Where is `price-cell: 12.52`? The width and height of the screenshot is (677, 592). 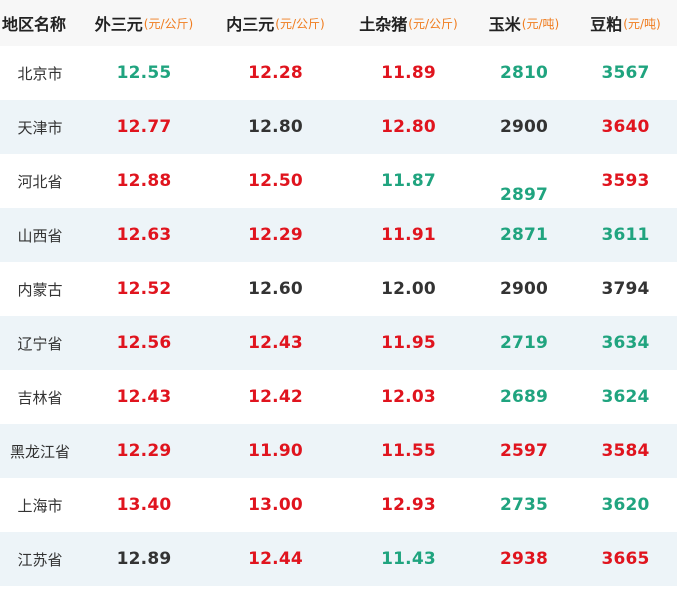
price-cell: 12.52 is located at coordinates (144, 289).